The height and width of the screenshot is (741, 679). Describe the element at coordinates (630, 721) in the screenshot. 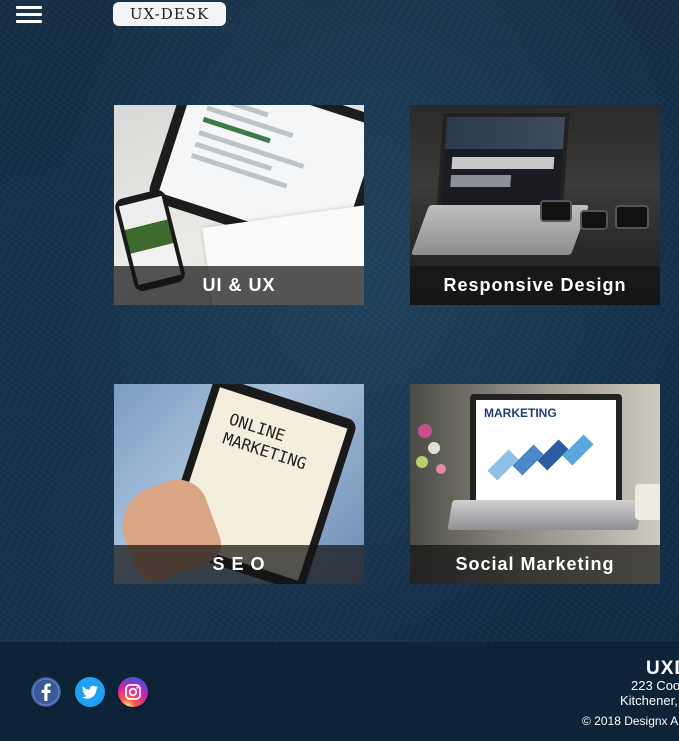

I see `copyright: © 2018 Designx A` at that location.